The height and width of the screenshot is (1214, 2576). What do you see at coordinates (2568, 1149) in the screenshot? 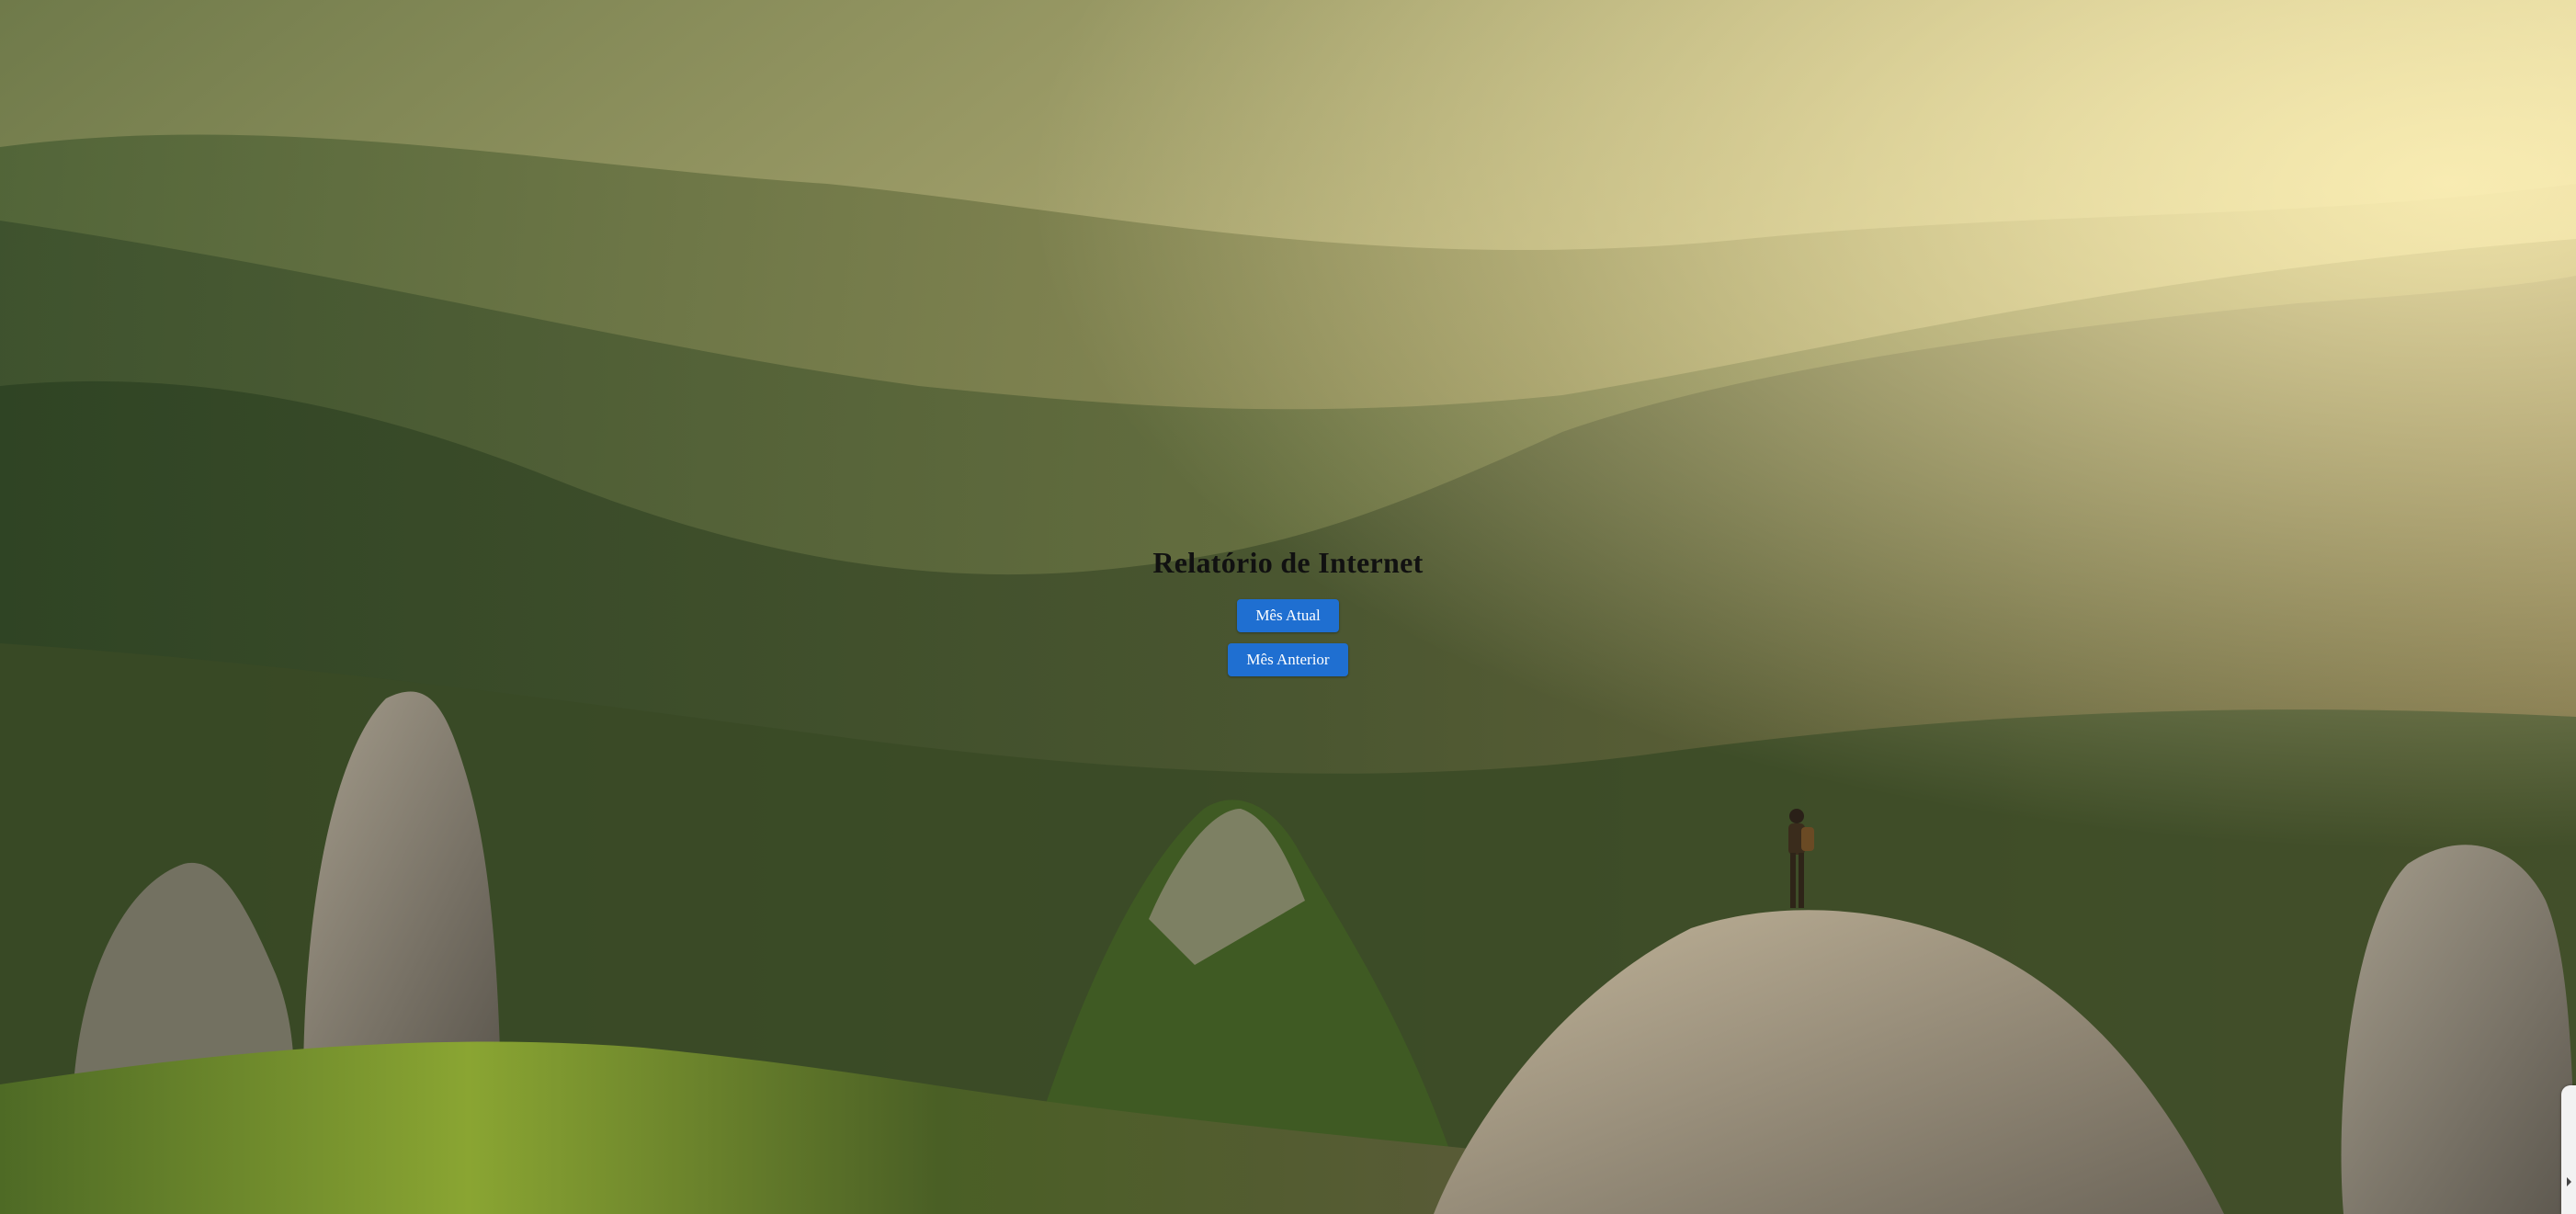
I see `side-panel-handle` at bounding box center [2568, 1149].